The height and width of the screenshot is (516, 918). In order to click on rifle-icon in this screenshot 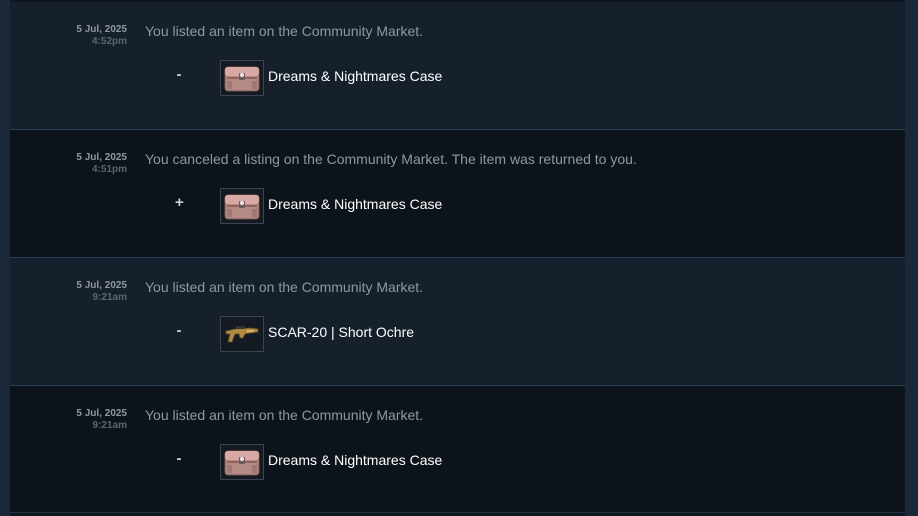, I will do `click(242, 334)`.